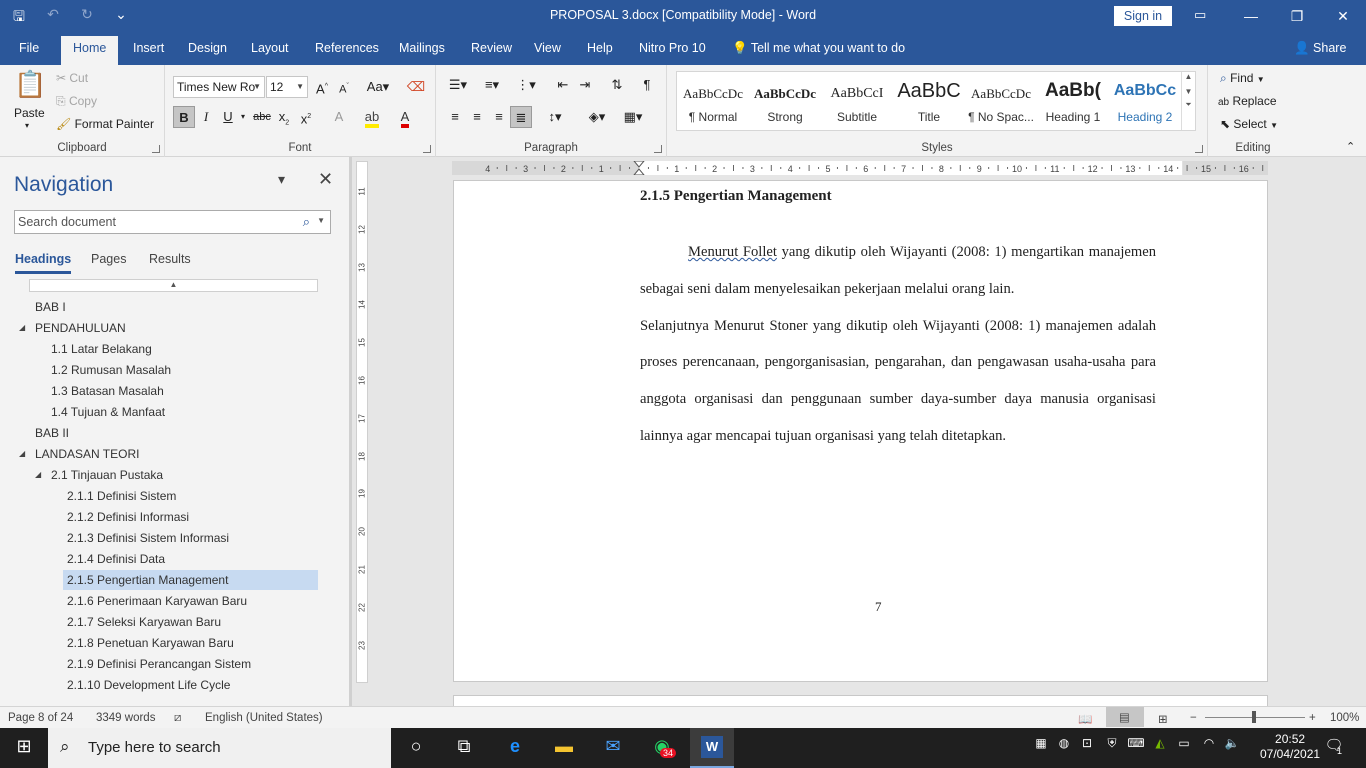  I want to click on volume-icon: 🔈, so click(1232, 748).